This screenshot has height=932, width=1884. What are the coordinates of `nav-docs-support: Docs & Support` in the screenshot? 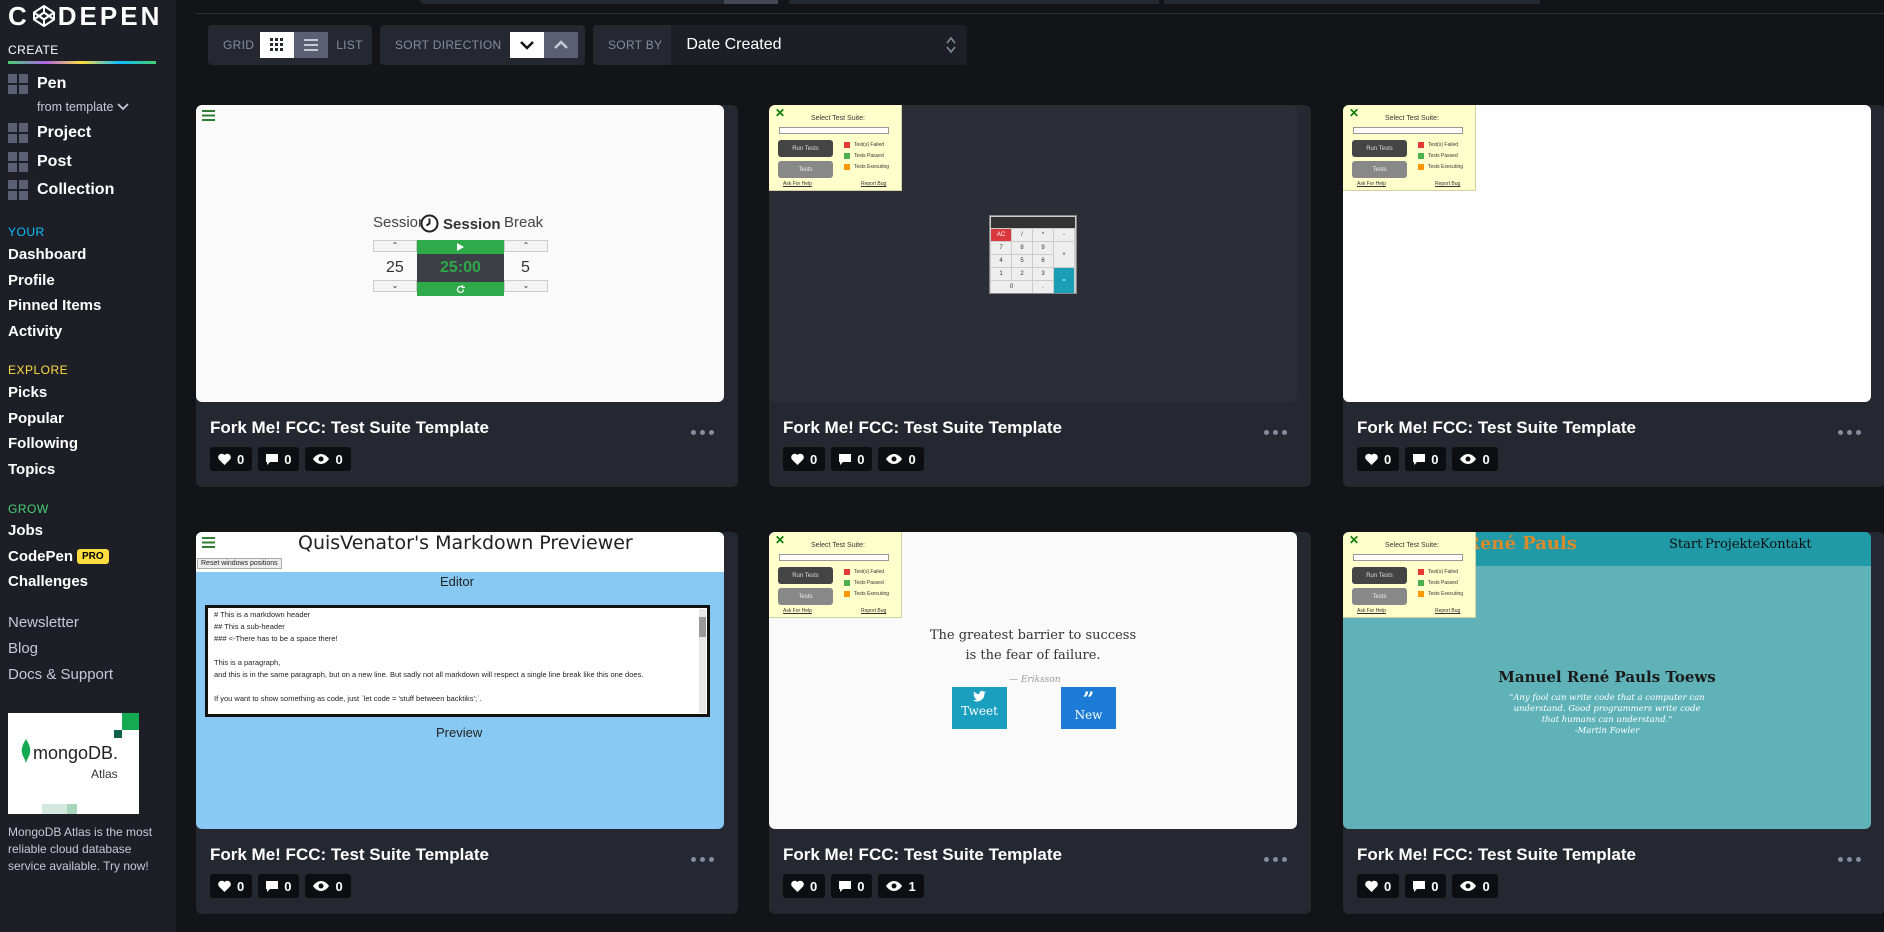 It's located at (60, 674).